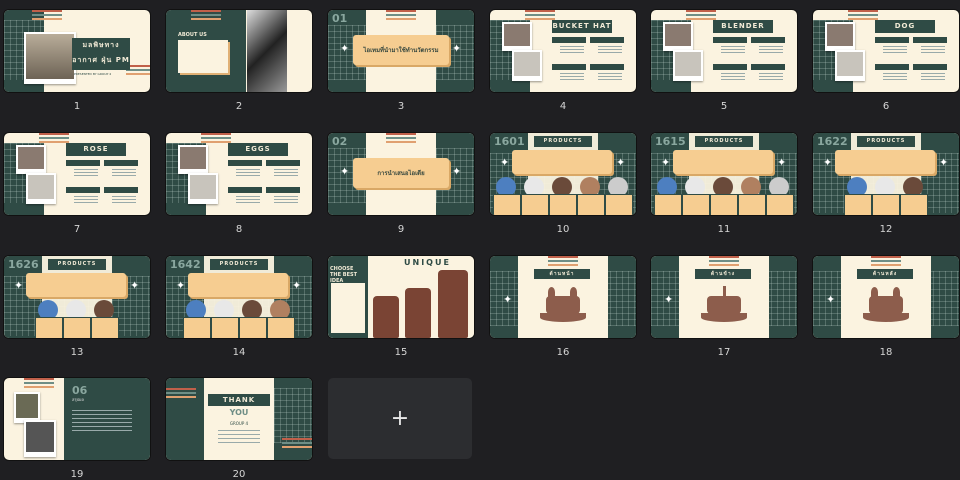 The height and width of the screenshot is (480, 960). I want to click on slide-thumbnail-5: BLENDER, so click(724, 51).